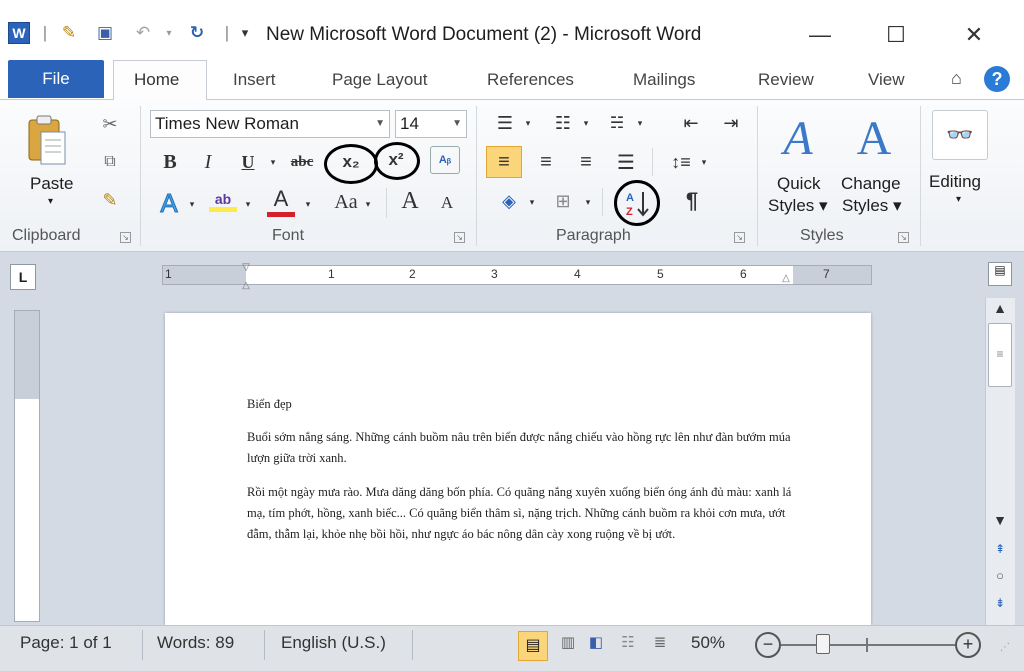  What do you see at coordinates (868, 645) in the screenshot?
I see `zoom-slider-track` at bounding box center [868, 645].